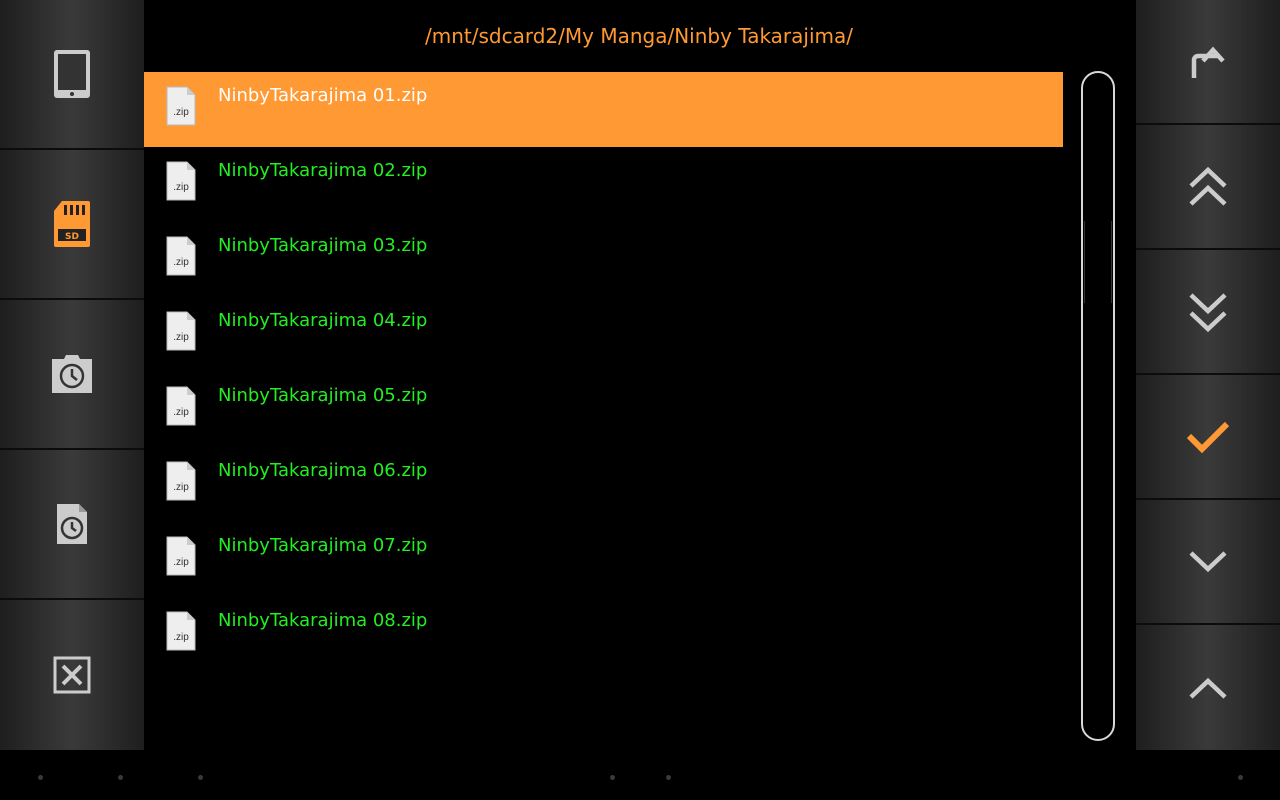 The width and height of the screenshot is (1280, 800). Describe the element at coordinates (603, 109) in the screenshot. I see `file-row: .zip NinbyTakarajima 01.zip` at that location.